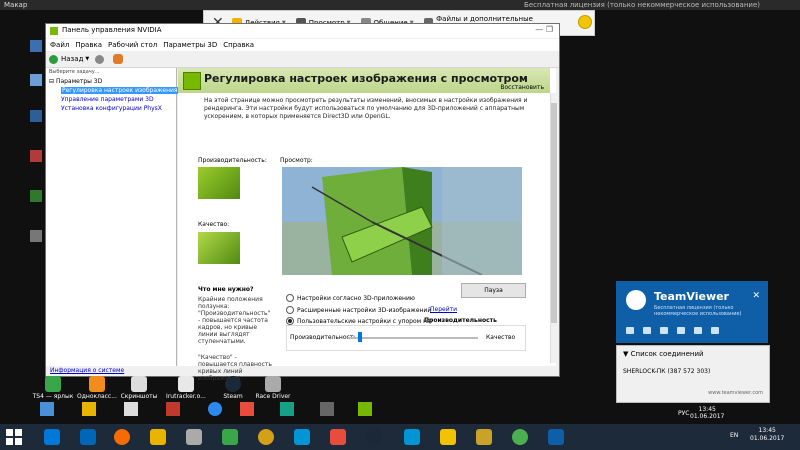  What do you see at coordinates (501, 337) in the screenshot?
I see `slider-max-label: Качество` at bounding box center [501, 337].